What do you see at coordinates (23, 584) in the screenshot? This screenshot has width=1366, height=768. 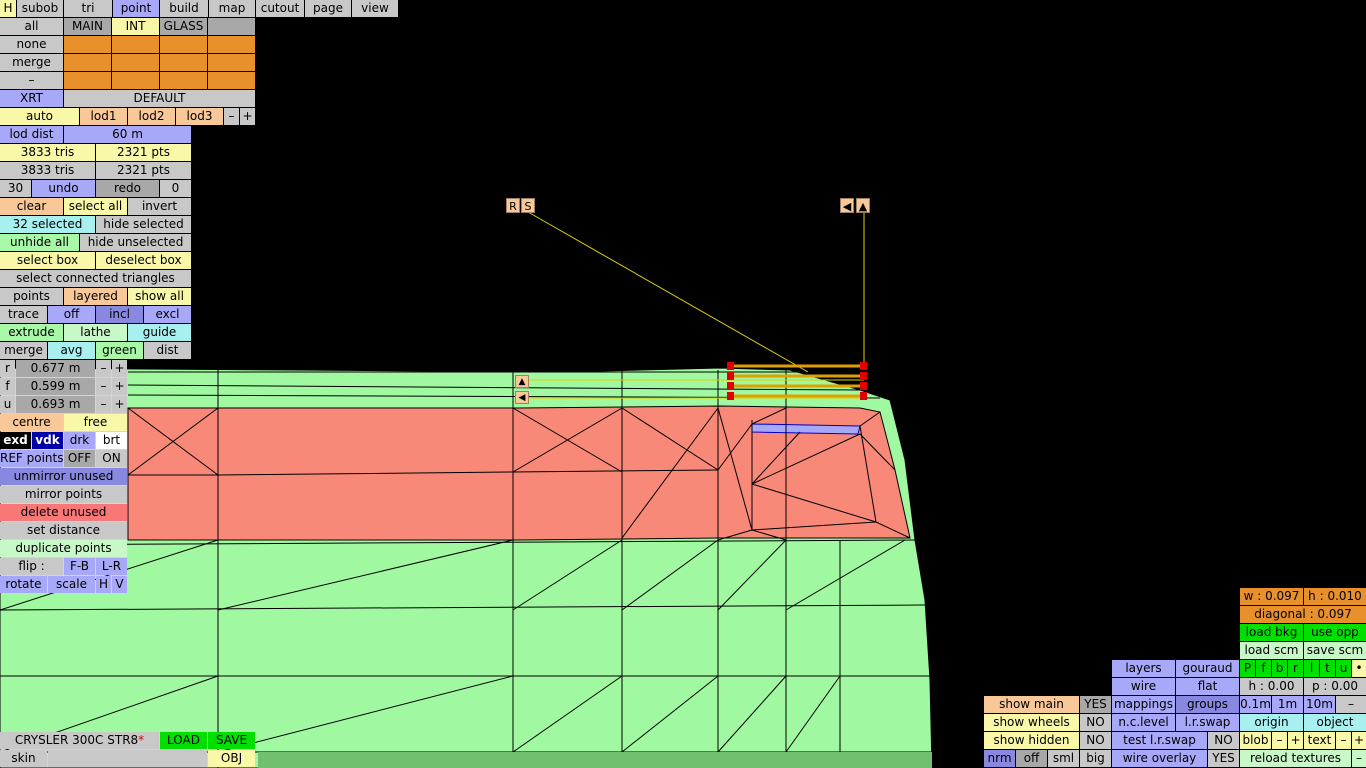 I see `rotate-button: rotate` at bounding box center [23, 584].